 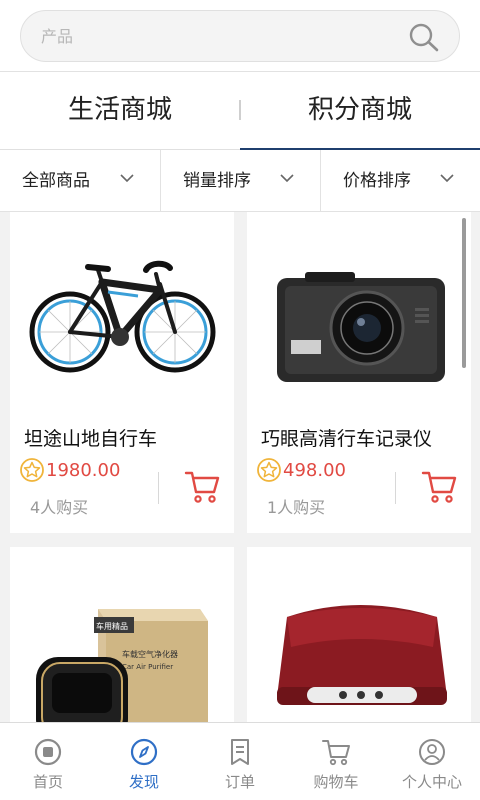 What do you see at coordinates (221, 36) in the screenshot?
I see `search-input` at bounding box center [221, 36].